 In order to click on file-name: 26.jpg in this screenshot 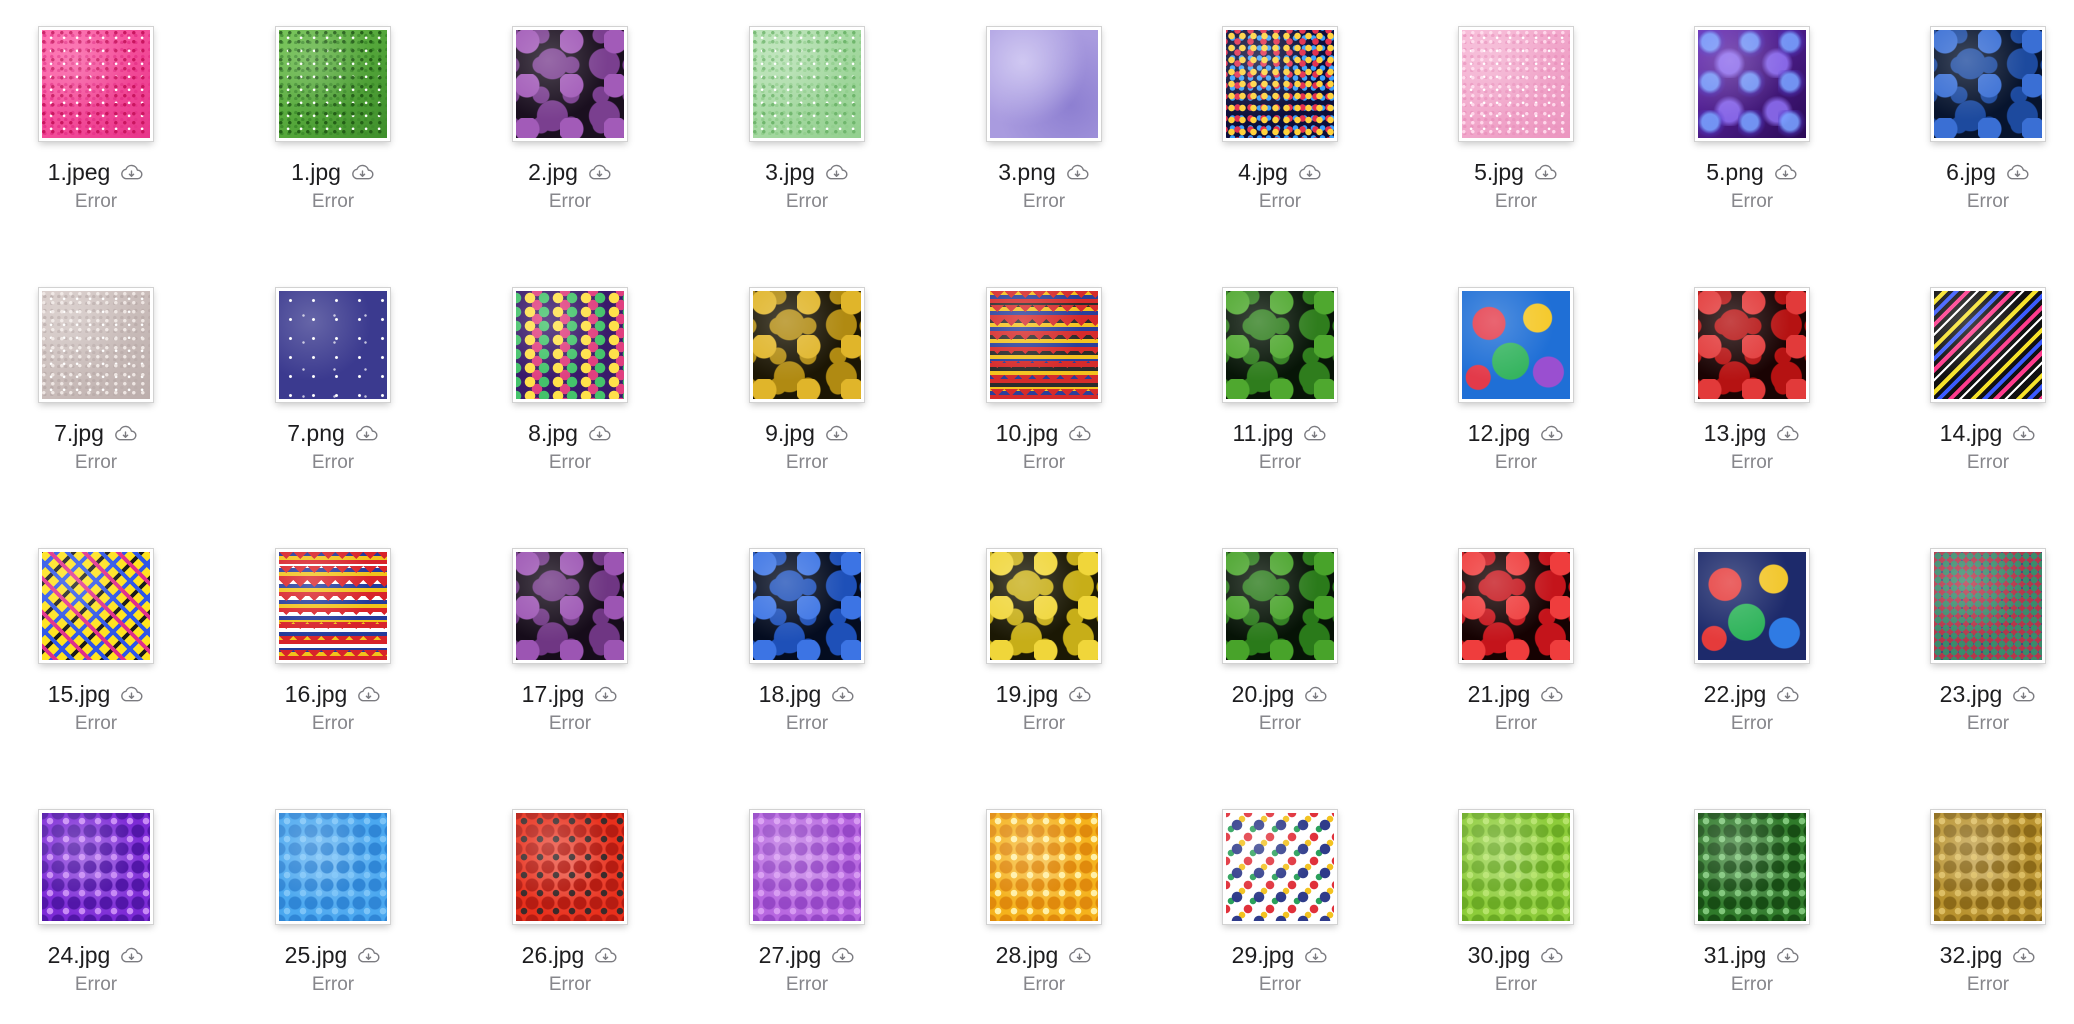, I will do `click(553, 955)`.